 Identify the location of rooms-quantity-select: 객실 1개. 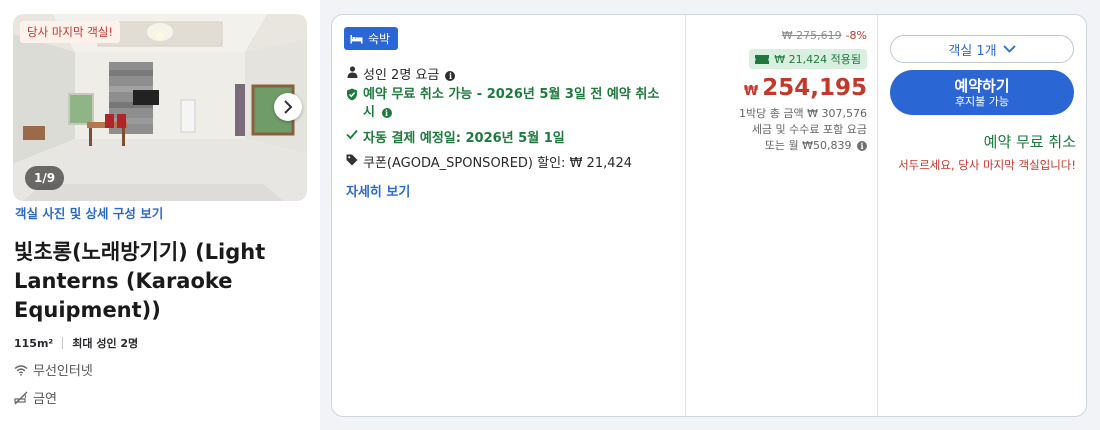
(982, 49).